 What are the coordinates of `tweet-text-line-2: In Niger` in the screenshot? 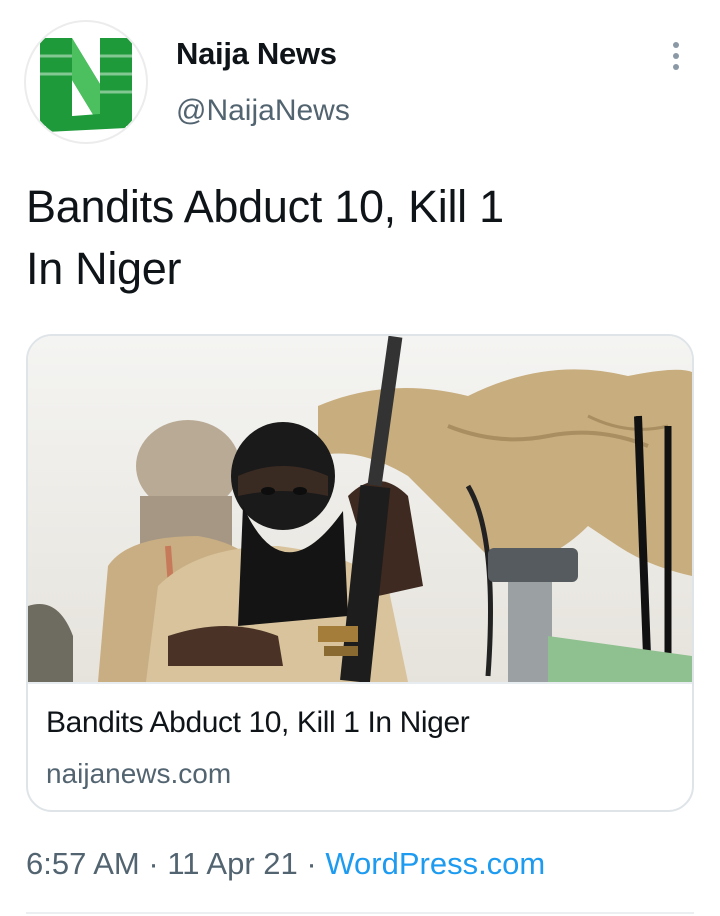 It's located at (104, 268).